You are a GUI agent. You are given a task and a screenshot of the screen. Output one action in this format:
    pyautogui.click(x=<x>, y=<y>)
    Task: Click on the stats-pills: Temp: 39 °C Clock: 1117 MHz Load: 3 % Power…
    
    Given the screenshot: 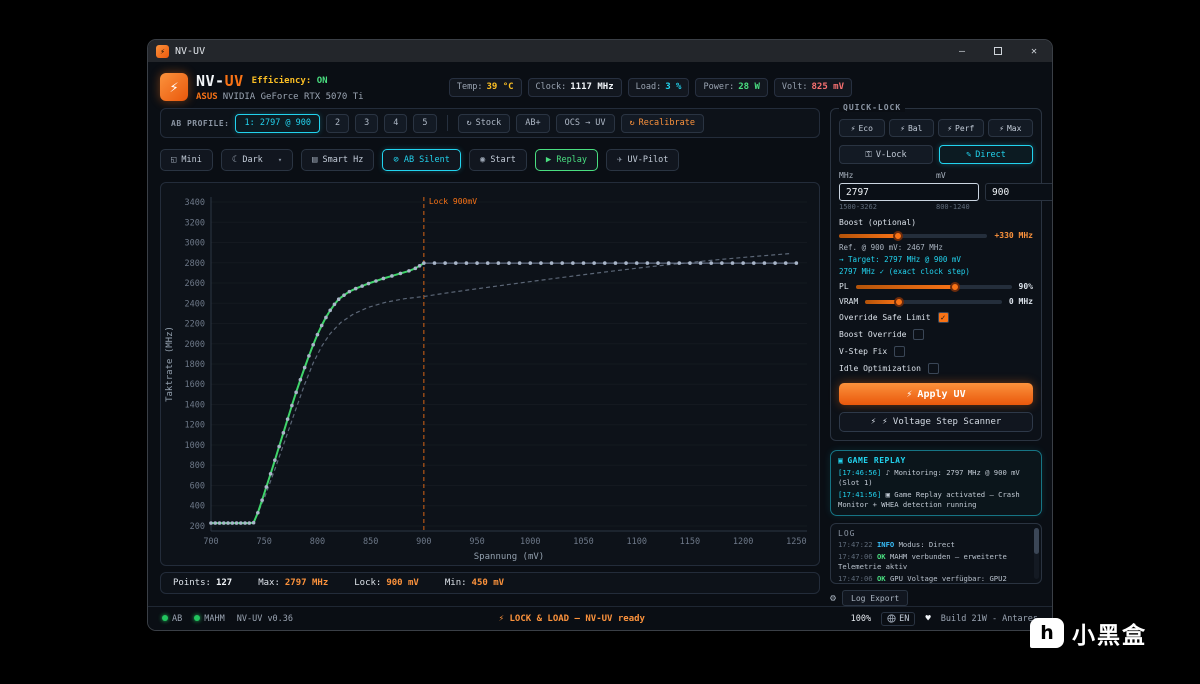 What is the action you would take?
    pyautogui.click(x=650, y=87)
    